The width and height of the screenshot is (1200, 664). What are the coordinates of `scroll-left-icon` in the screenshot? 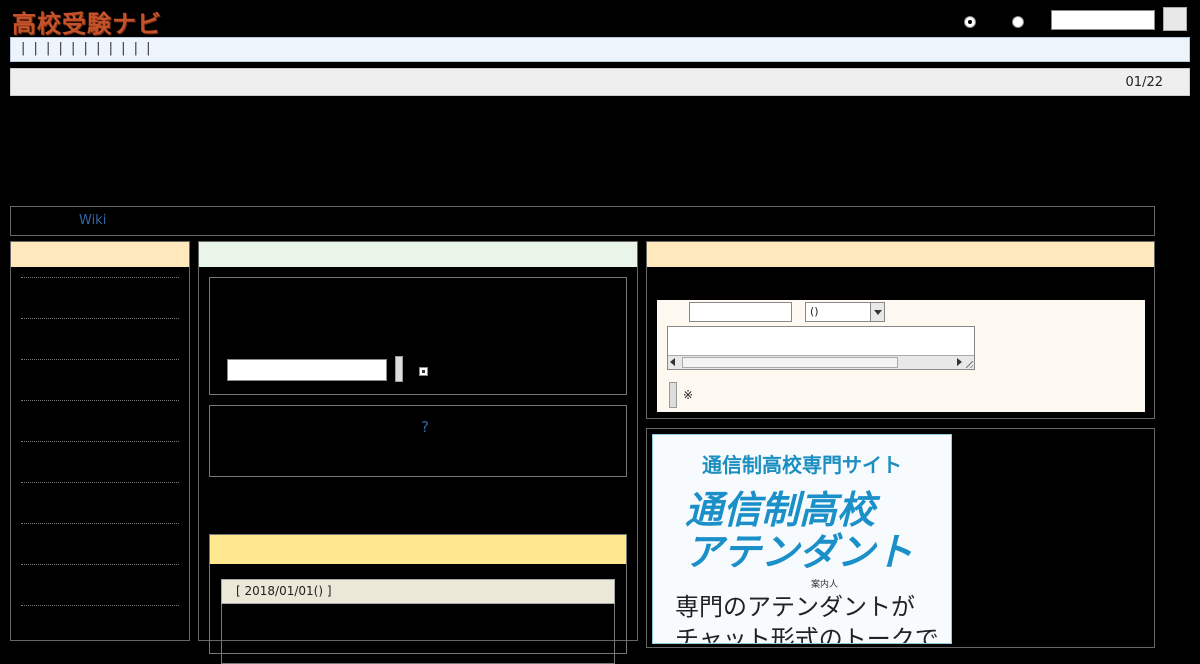 It's located at (672, 362).